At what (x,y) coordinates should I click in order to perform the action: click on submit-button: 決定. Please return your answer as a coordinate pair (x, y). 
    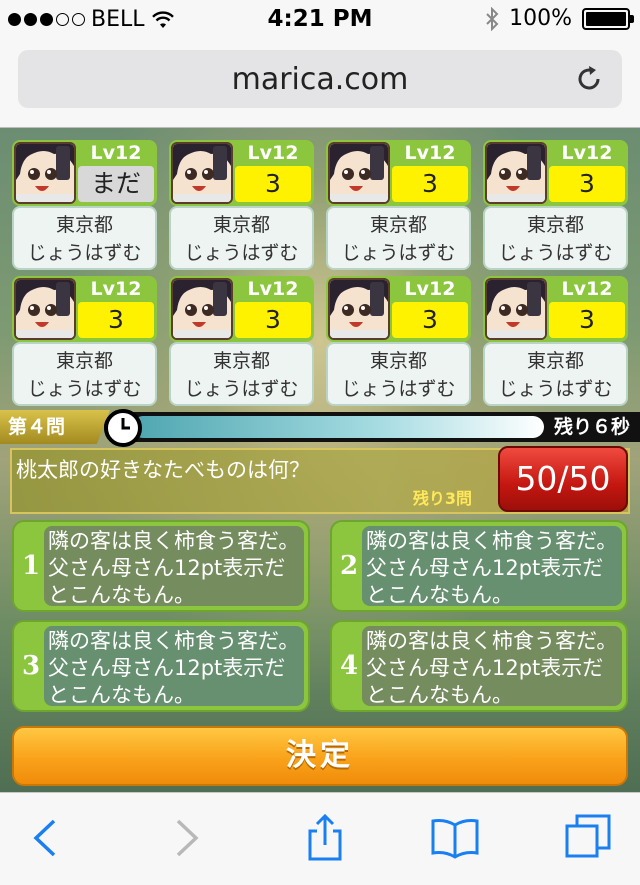
    Looking at the image, I should click on (320, 756).